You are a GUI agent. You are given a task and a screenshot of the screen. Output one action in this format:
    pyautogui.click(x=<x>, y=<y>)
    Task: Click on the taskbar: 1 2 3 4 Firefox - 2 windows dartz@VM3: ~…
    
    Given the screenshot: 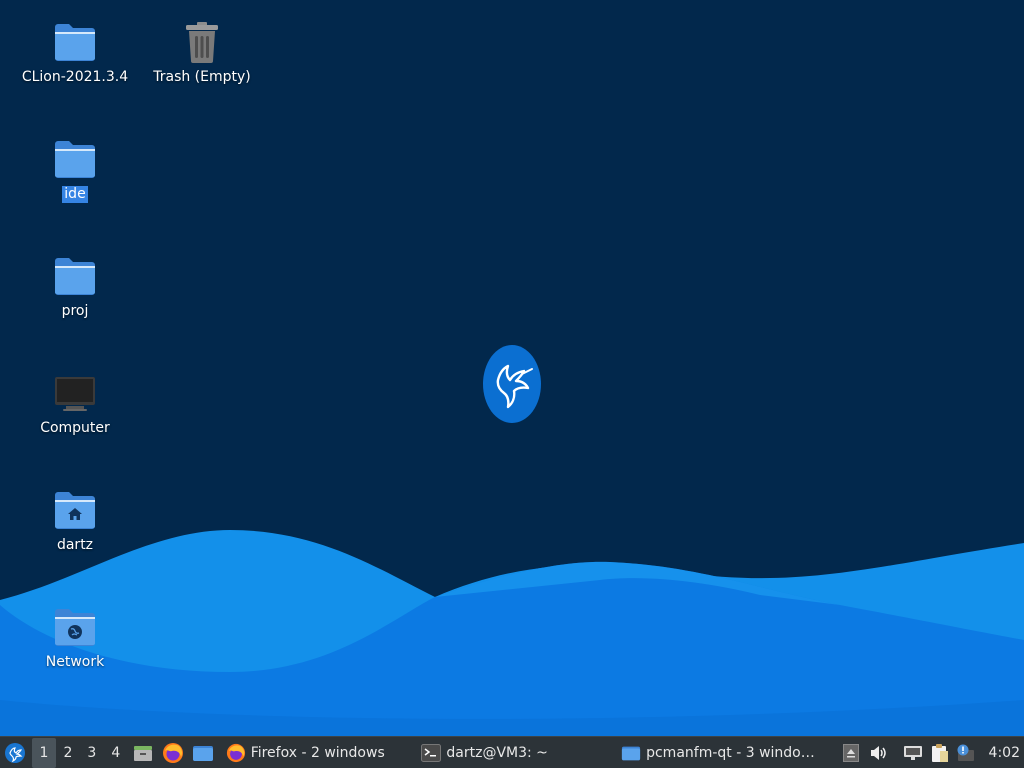 What is the action you would take?
    pyautogui.click(x=512, y=752)
    